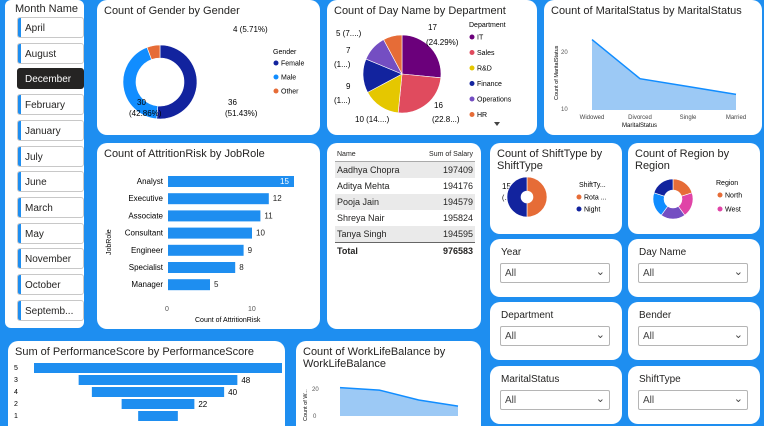  I want to click on attrition-y-tick: Analyst, so click(150, 181).